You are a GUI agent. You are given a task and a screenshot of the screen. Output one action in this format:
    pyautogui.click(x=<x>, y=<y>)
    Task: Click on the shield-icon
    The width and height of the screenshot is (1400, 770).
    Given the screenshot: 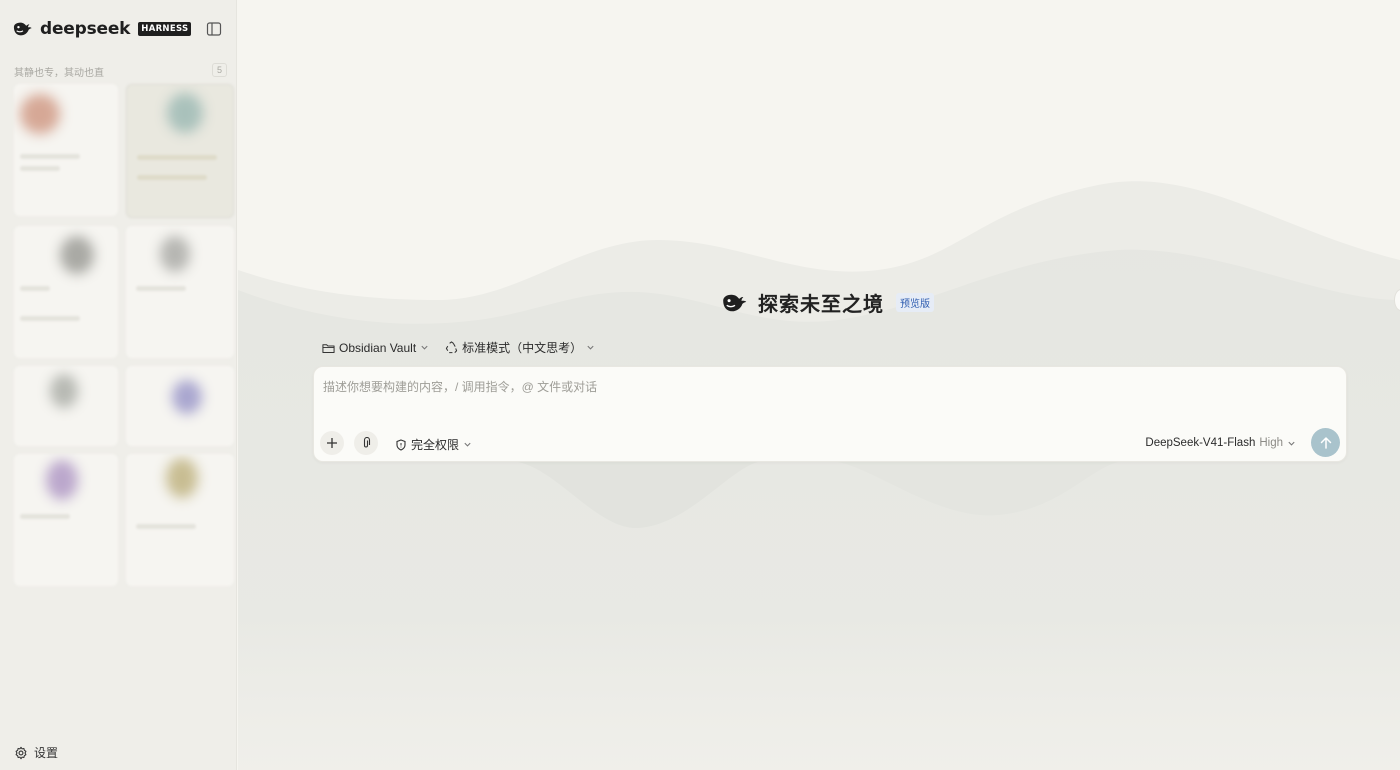 What is the action you would take?
    pyautogui.click(x=401, y=444)
    